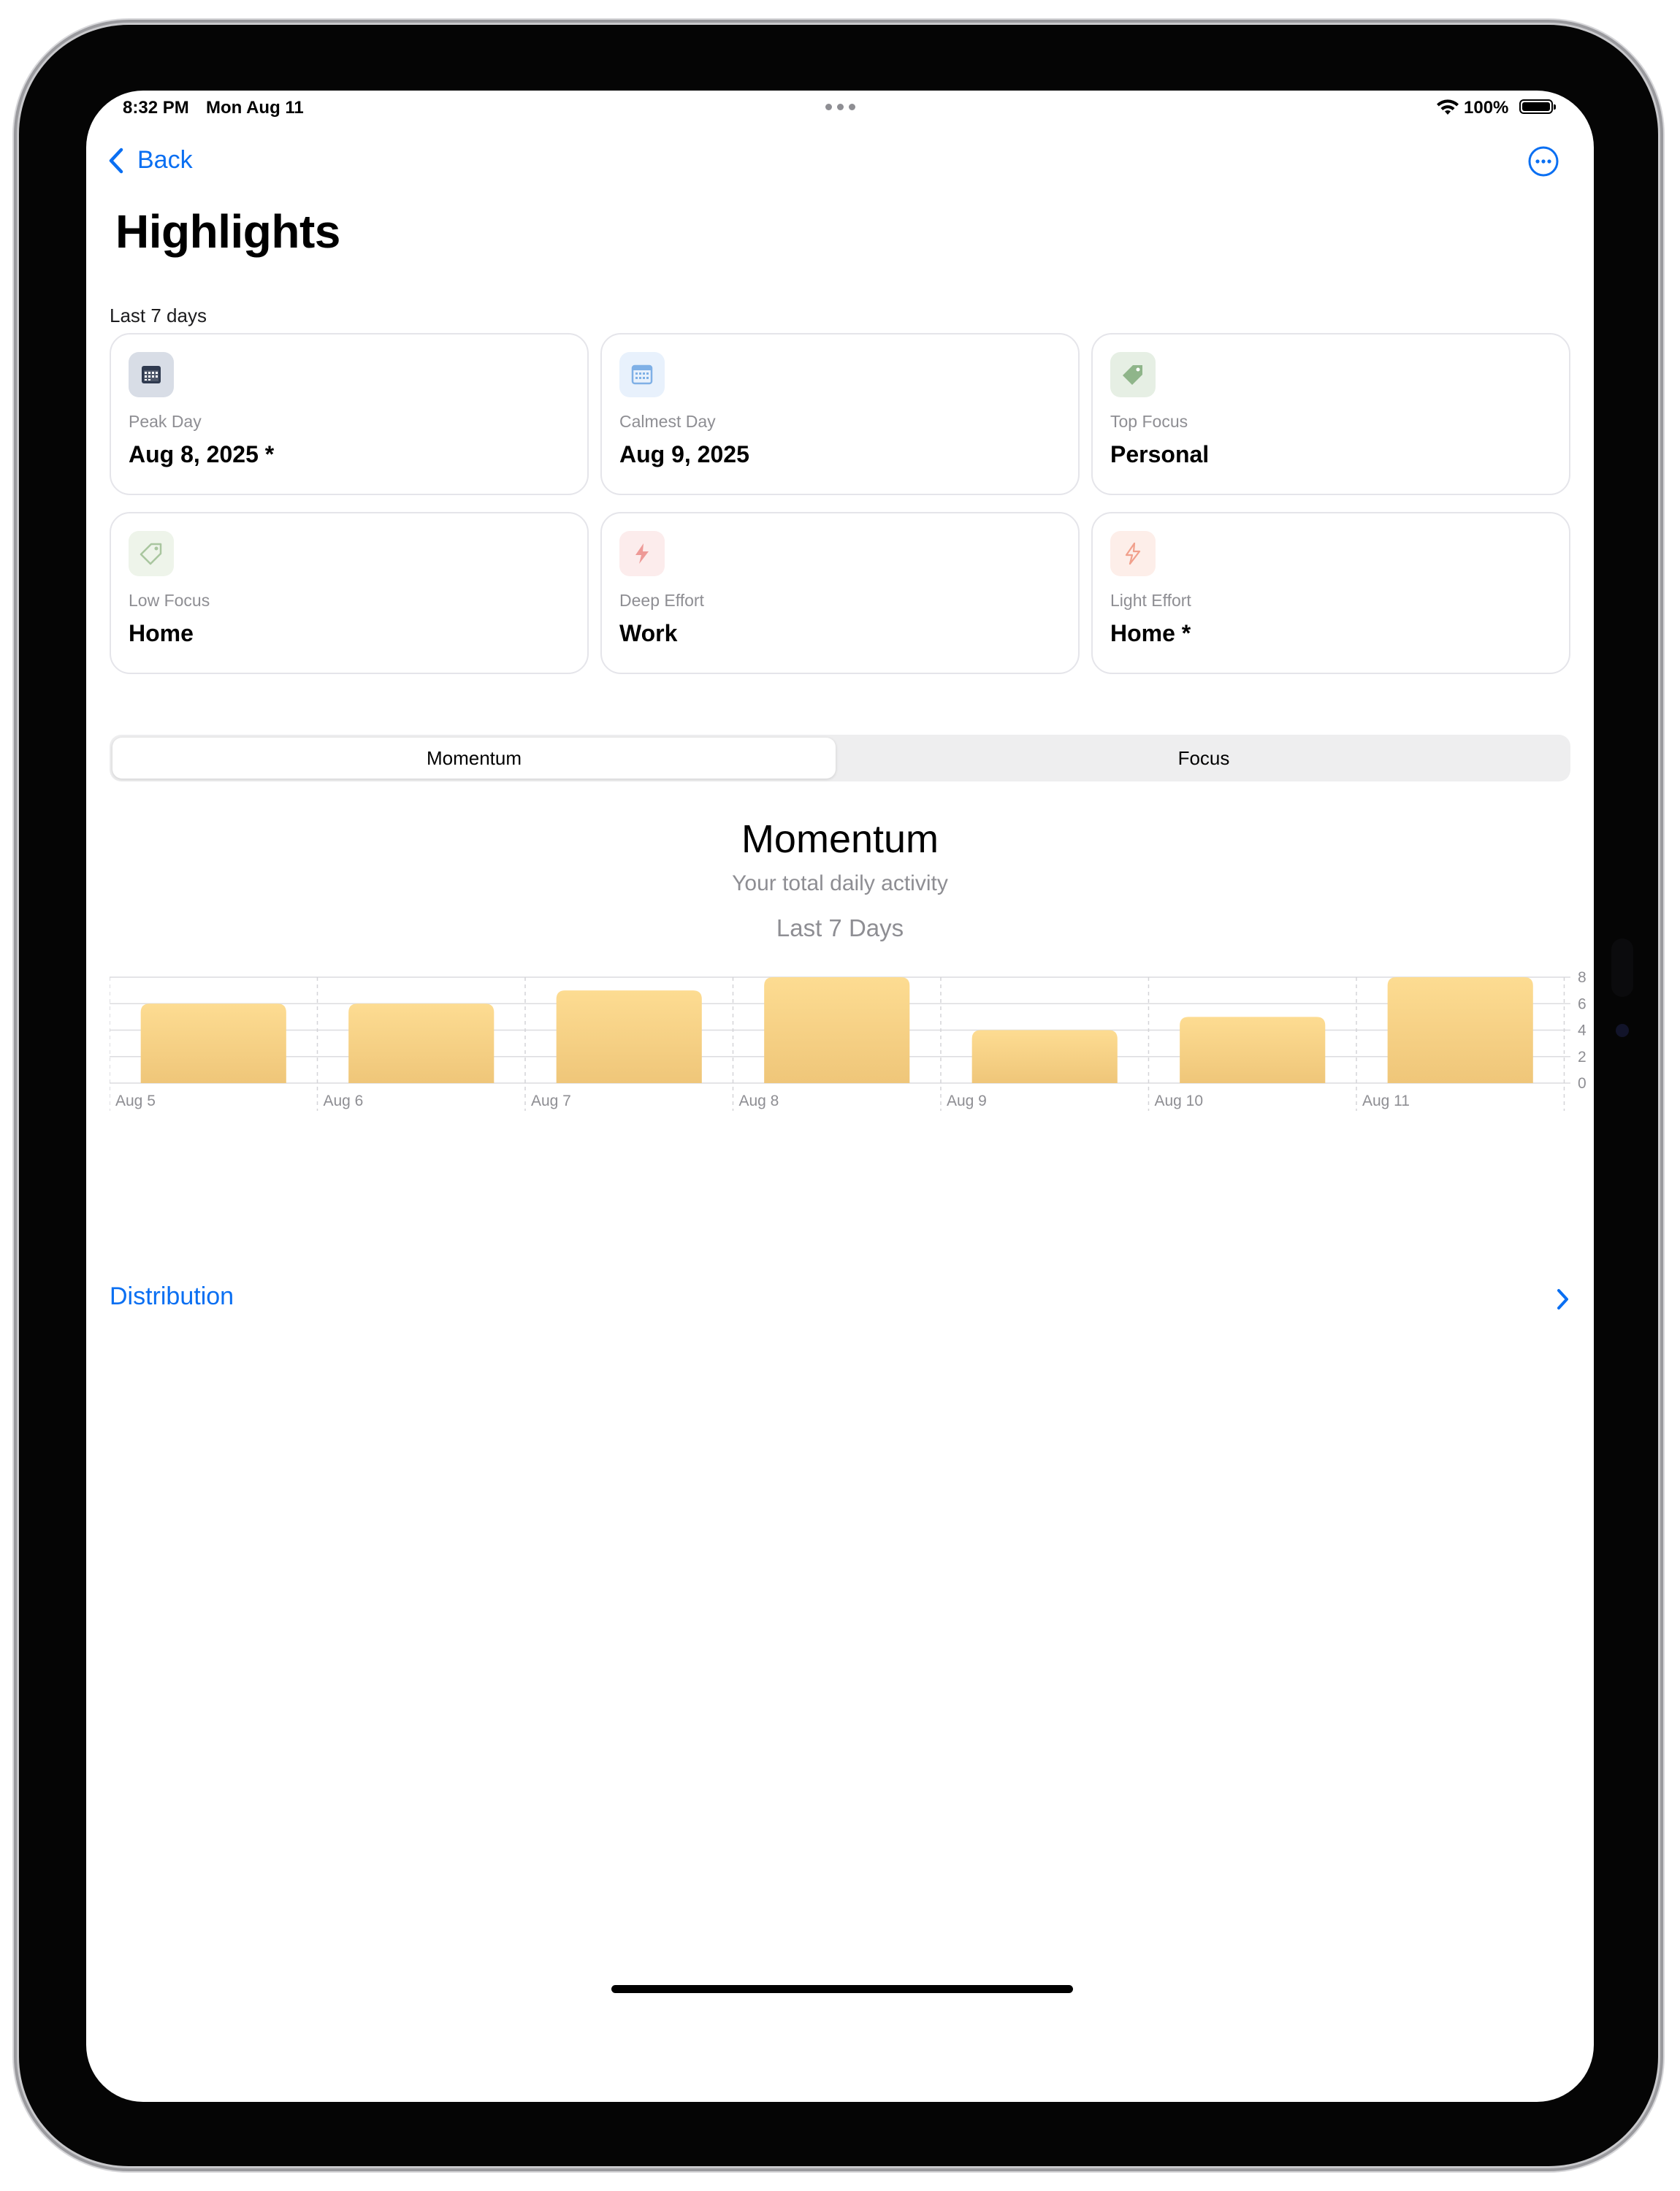  What do you see at coordinates (661, 600) in the screenshot?
I see `card-label: Deep Effort` at bounding box center [661, 600].